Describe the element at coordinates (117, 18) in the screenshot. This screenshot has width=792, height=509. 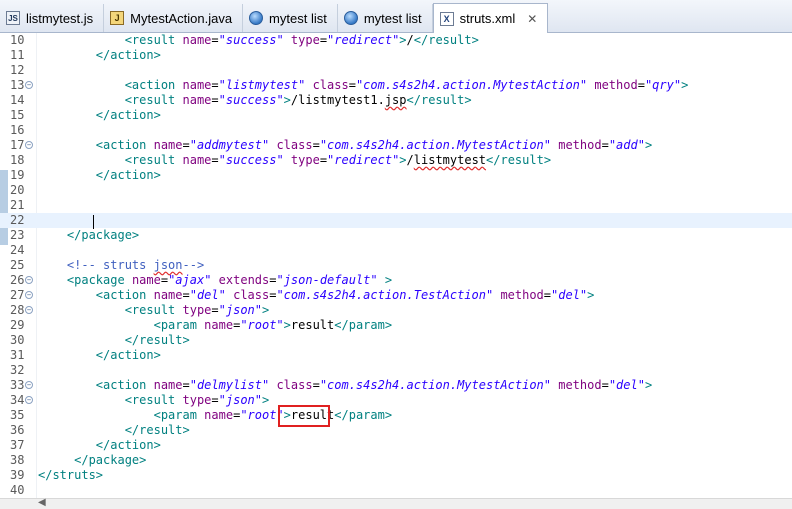
I see `java-file-icon: J` at that location.